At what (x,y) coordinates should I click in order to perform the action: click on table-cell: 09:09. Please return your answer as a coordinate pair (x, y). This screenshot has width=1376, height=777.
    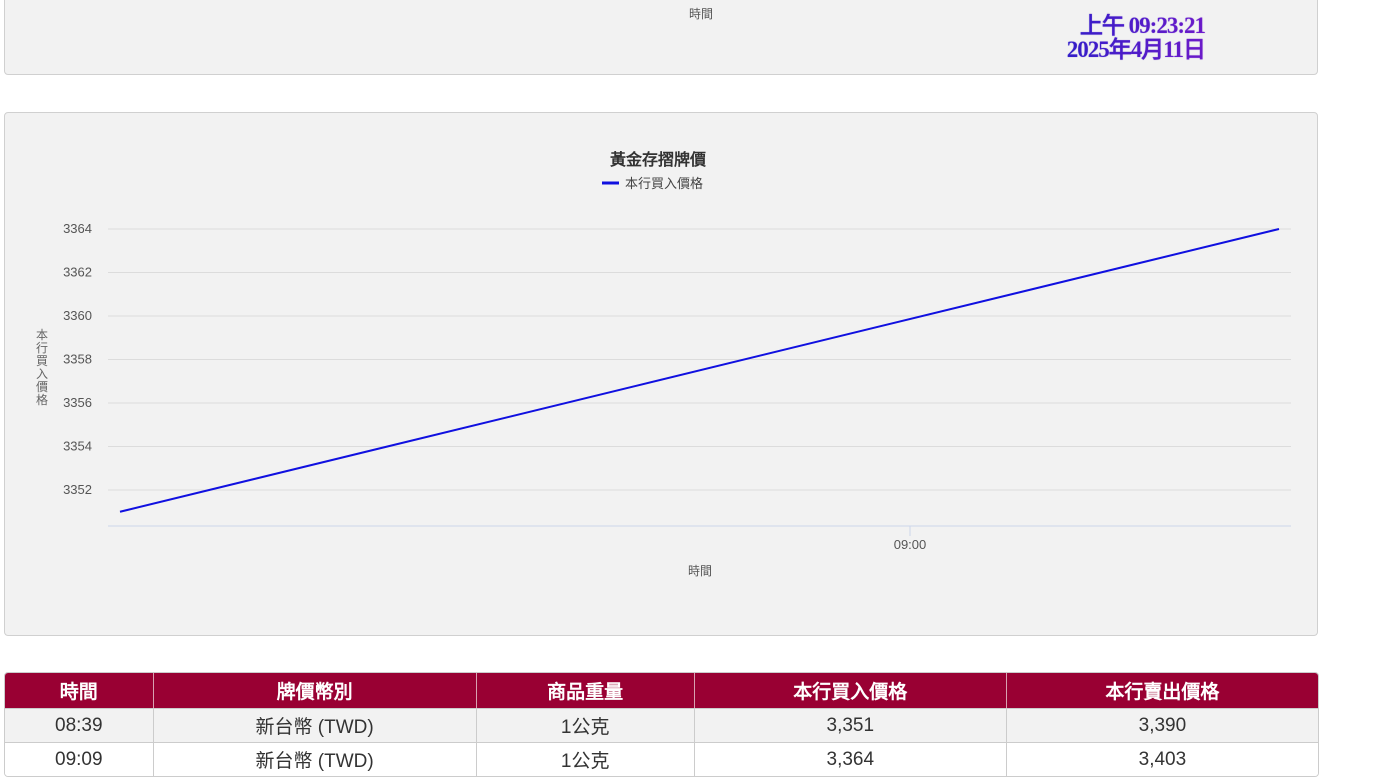
    Looking at the image, I should click on (79, 759).